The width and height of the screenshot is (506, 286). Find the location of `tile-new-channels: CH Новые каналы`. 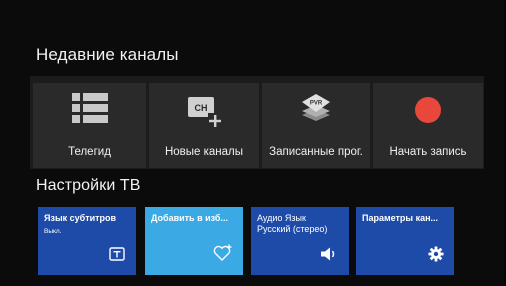

tile-new-channels: CH Новые каналы is located at coordinates (204, 125).